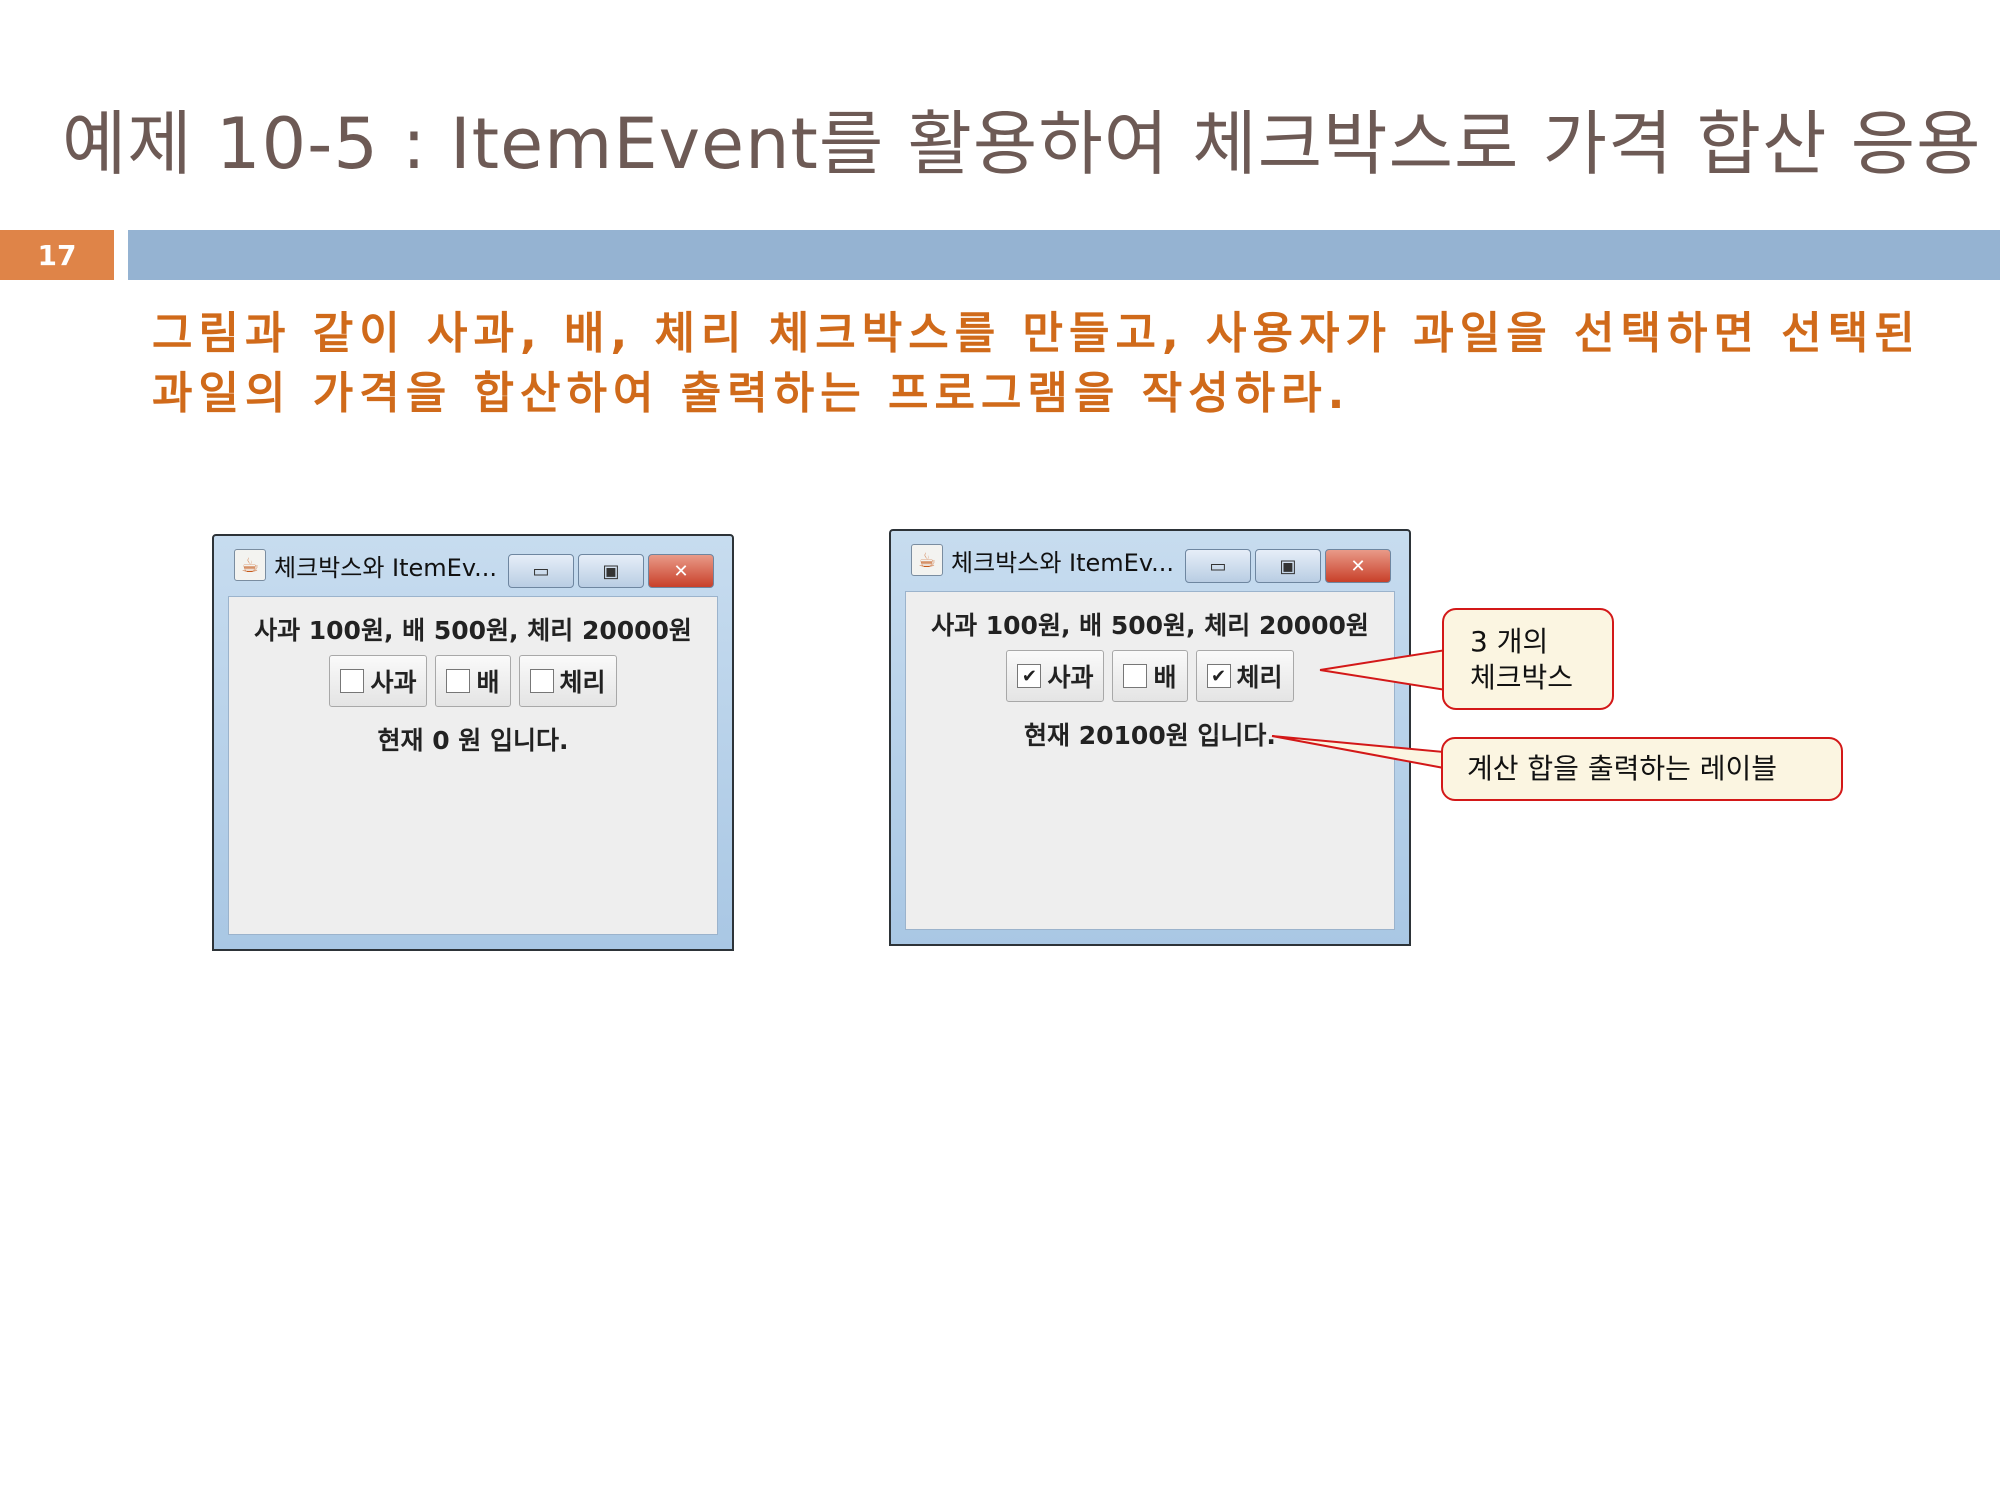 Image resolution: width=2000 pixels, height=1500 pixels. I want to click on callout-line-2: 체크박스, so click(1522, 677).